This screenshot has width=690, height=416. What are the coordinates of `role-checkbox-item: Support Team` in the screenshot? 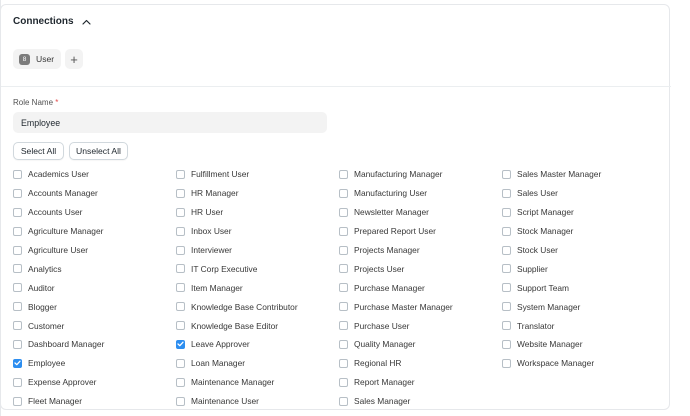 It's located at (582, 287).